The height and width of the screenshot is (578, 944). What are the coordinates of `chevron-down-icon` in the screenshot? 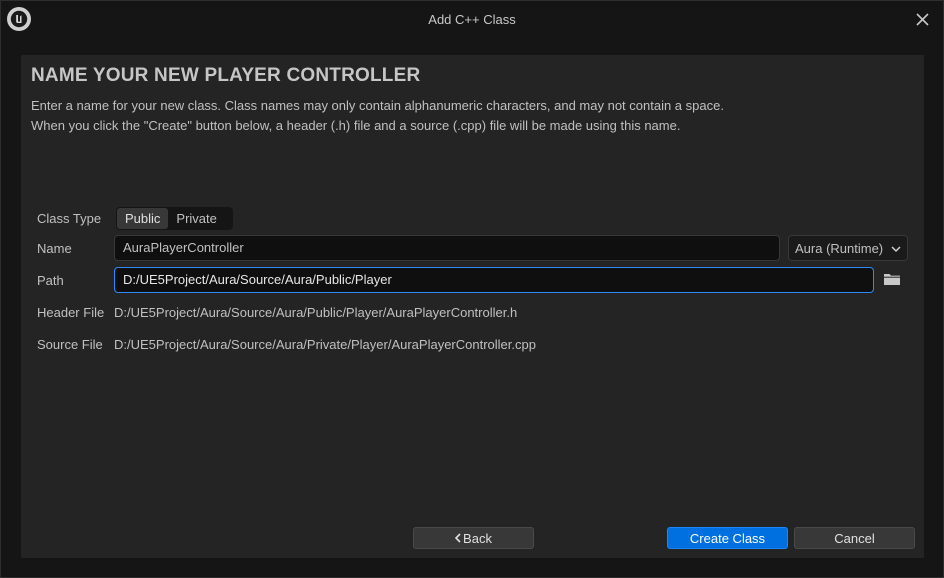 It's located at (896, 248).